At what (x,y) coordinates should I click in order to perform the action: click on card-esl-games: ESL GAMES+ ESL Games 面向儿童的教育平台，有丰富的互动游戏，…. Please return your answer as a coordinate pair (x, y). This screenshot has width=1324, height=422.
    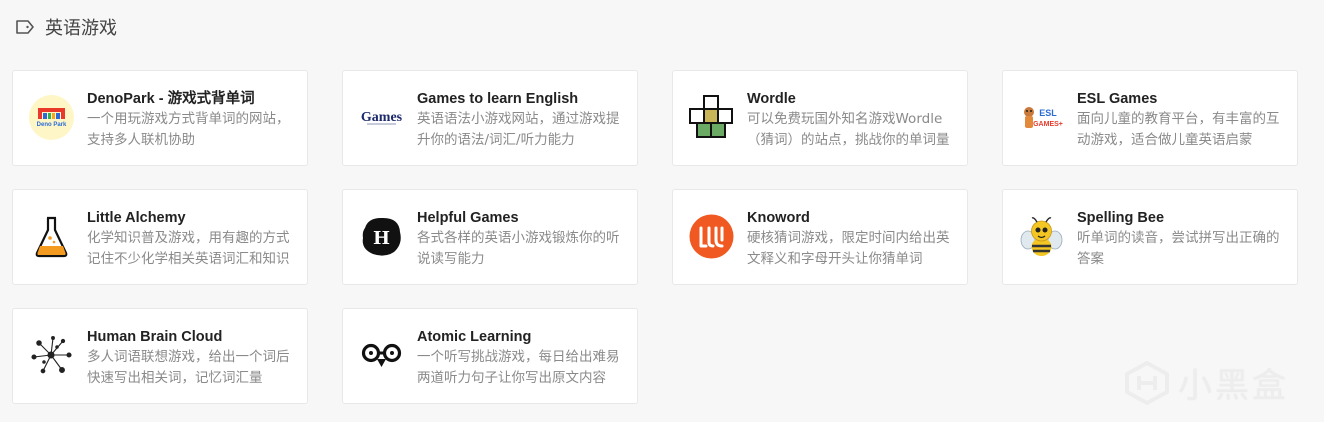
    Looking at the image, I should click on (1150, 118).